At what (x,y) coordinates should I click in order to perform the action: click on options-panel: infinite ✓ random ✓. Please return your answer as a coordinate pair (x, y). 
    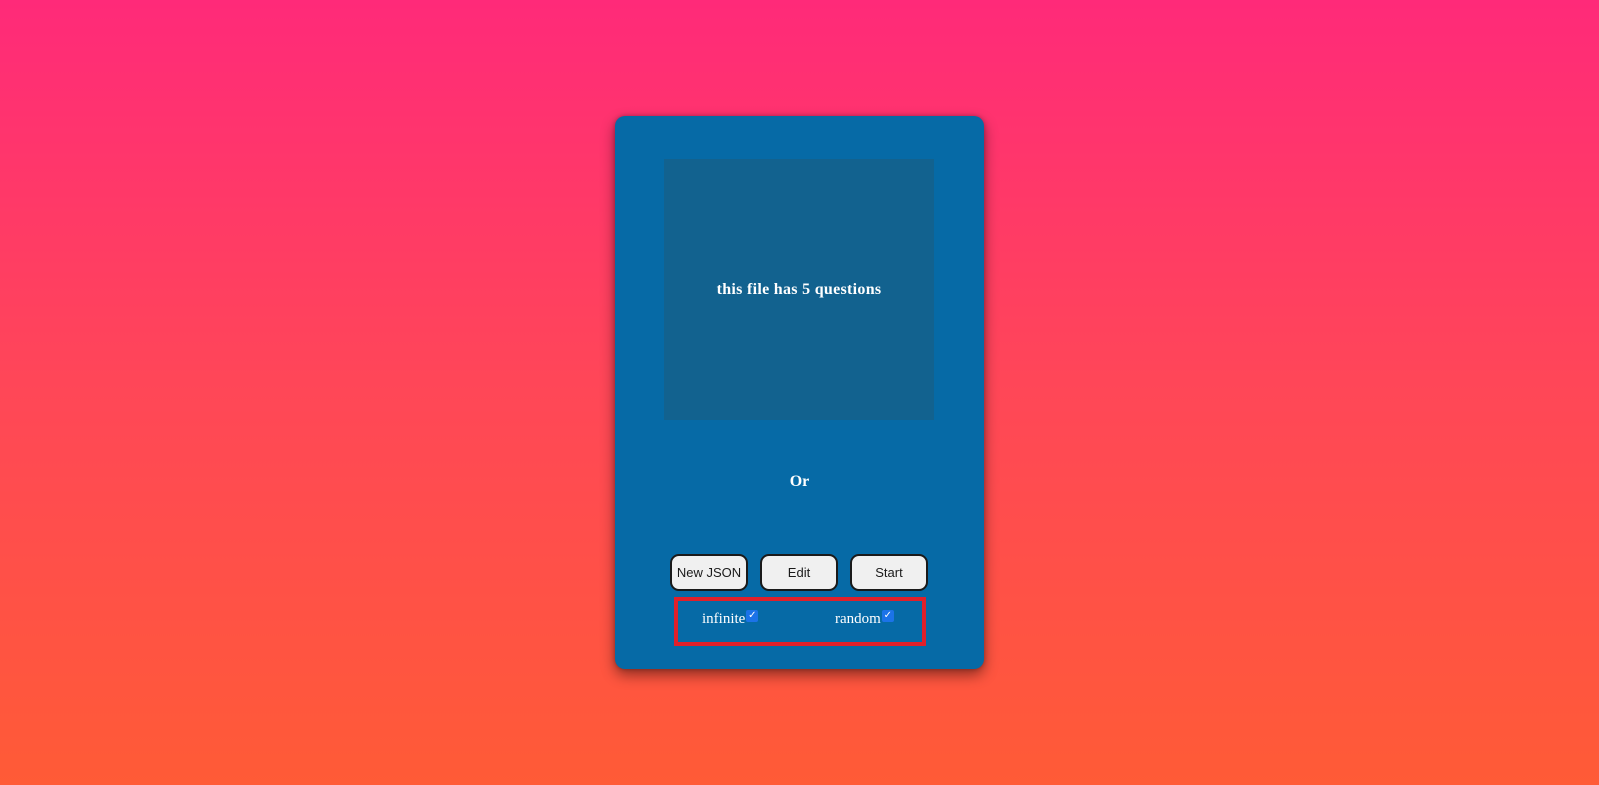
    Looking at the image, I should click on (800, 621).